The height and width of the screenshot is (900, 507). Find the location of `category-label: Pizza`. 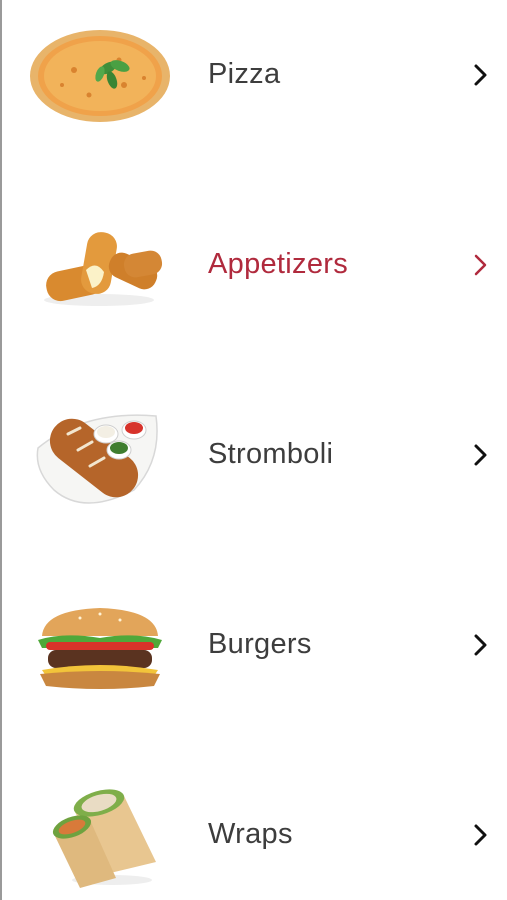

category-label: Pizza is located at coordinates (244, 74).